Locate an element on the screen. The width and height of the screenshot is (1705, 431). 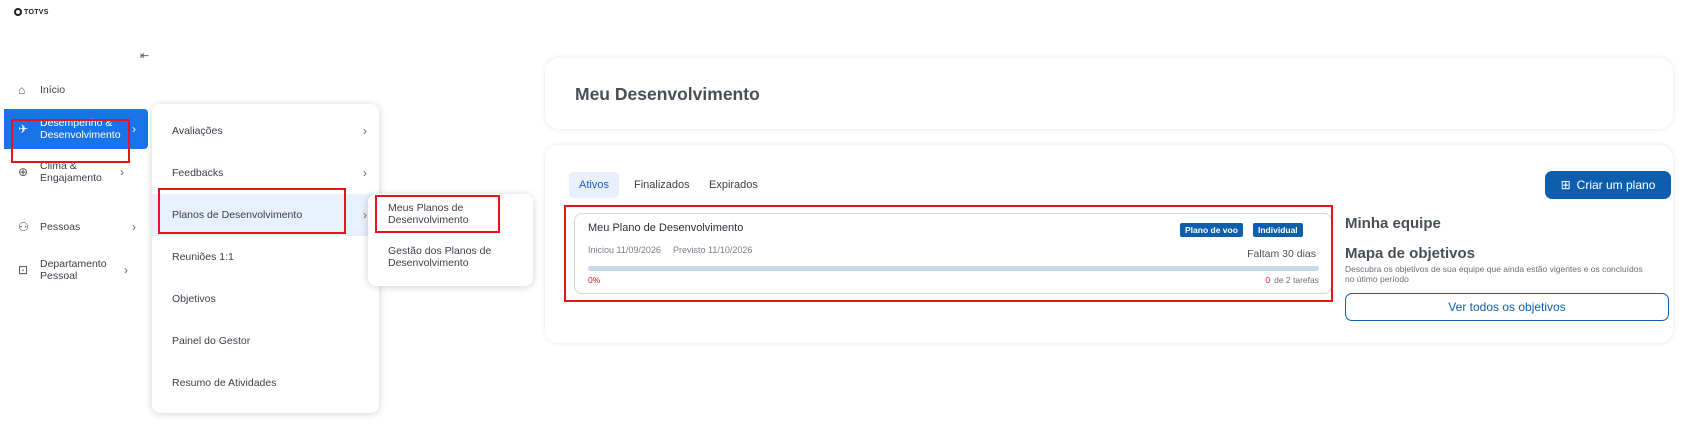
view-all-objectives-button: Ver todos os objetivos is located at coordinates (1507, 307).